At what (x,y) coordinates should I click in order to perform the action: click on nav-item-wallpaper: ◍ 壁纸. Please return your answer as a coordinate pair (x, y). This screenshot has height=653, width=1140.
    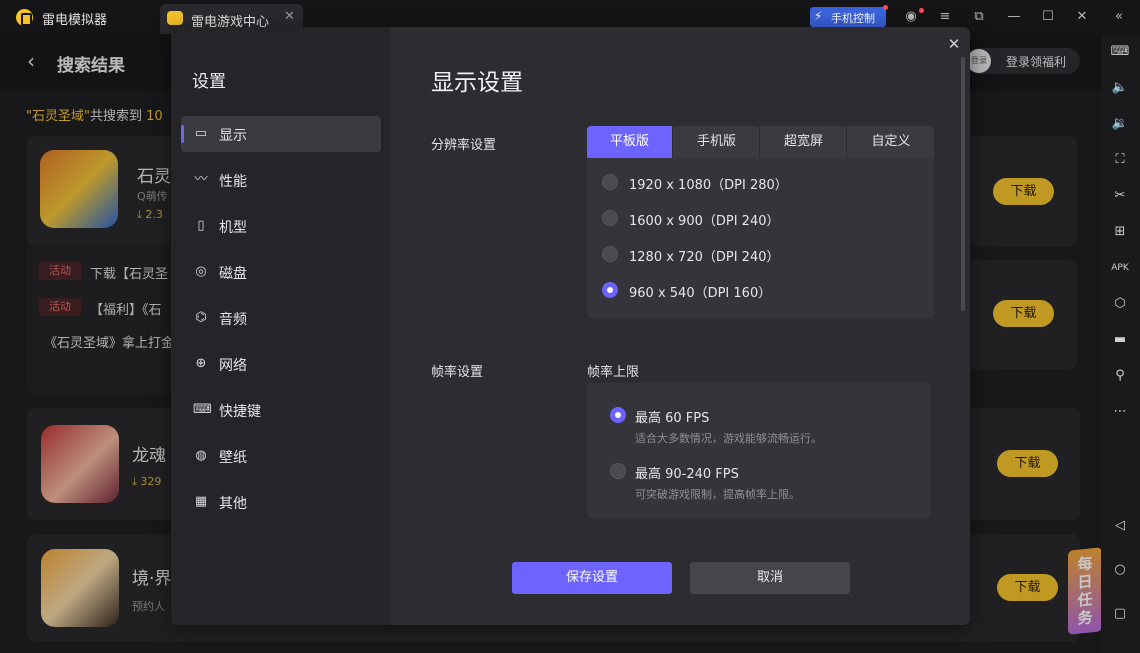
    Looking at the image, I should click on (281, 456).